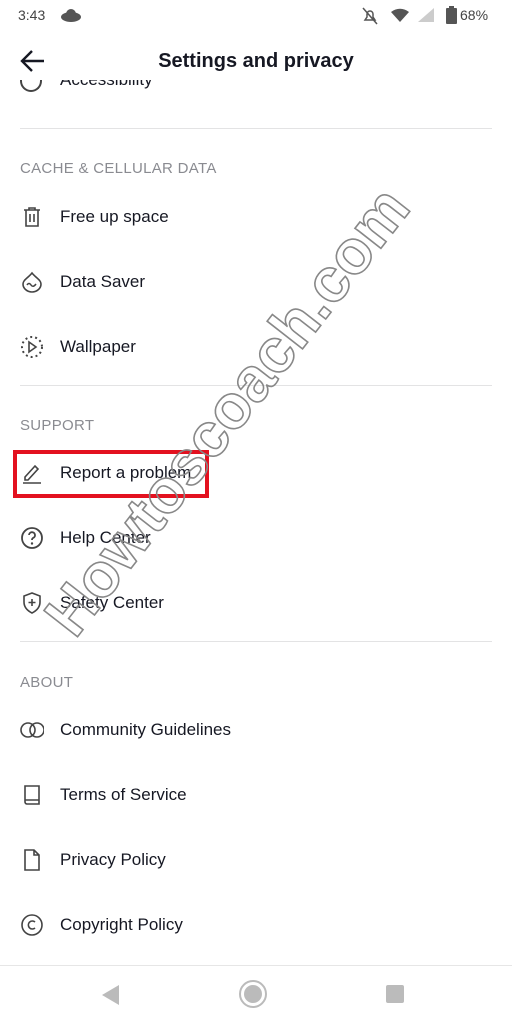 This screenshot has width=512, height=1024. What do you see at coordinates (110, 995) in the screenshot?
I see `nav-back-icon` at bounding box center [110, 995].